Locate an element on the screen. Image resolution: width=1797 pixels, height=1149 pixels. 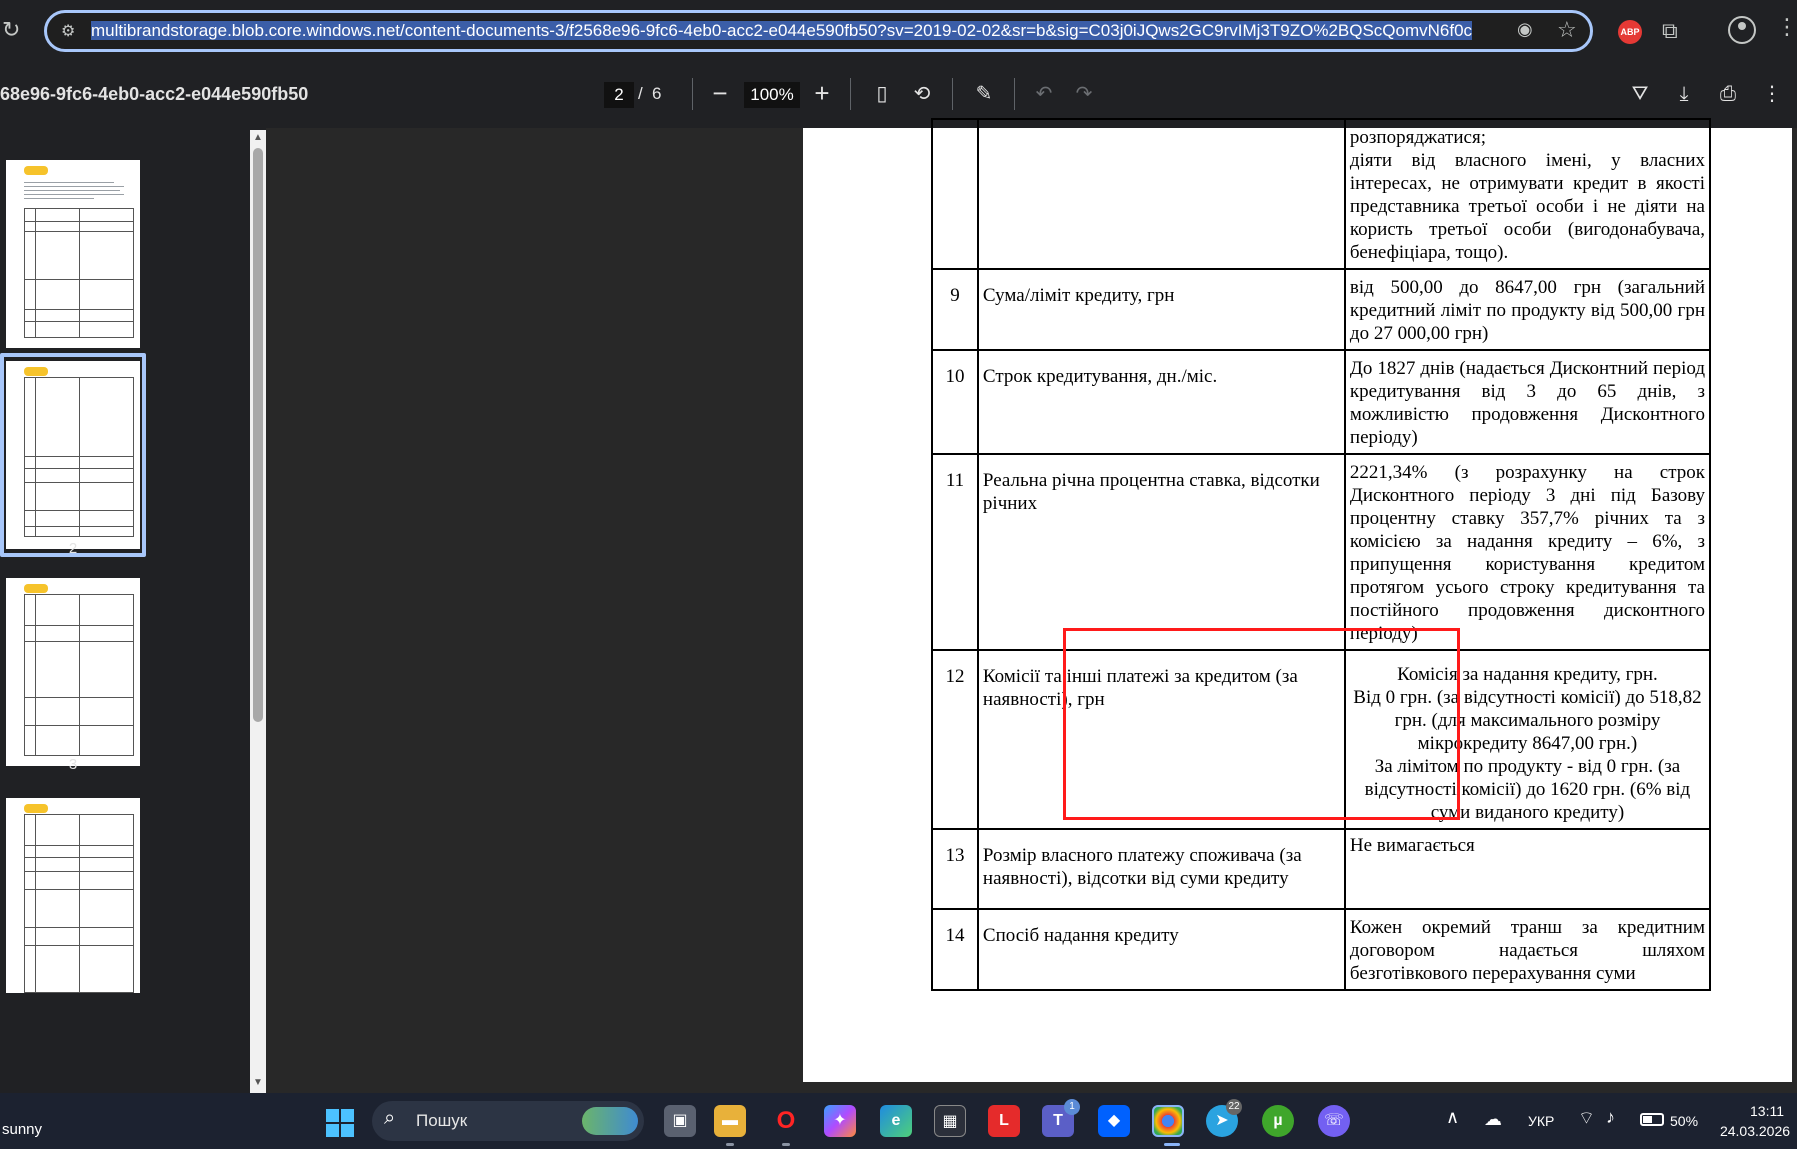
viber-icon: ☏ is located at coordinates (1334, 1121).